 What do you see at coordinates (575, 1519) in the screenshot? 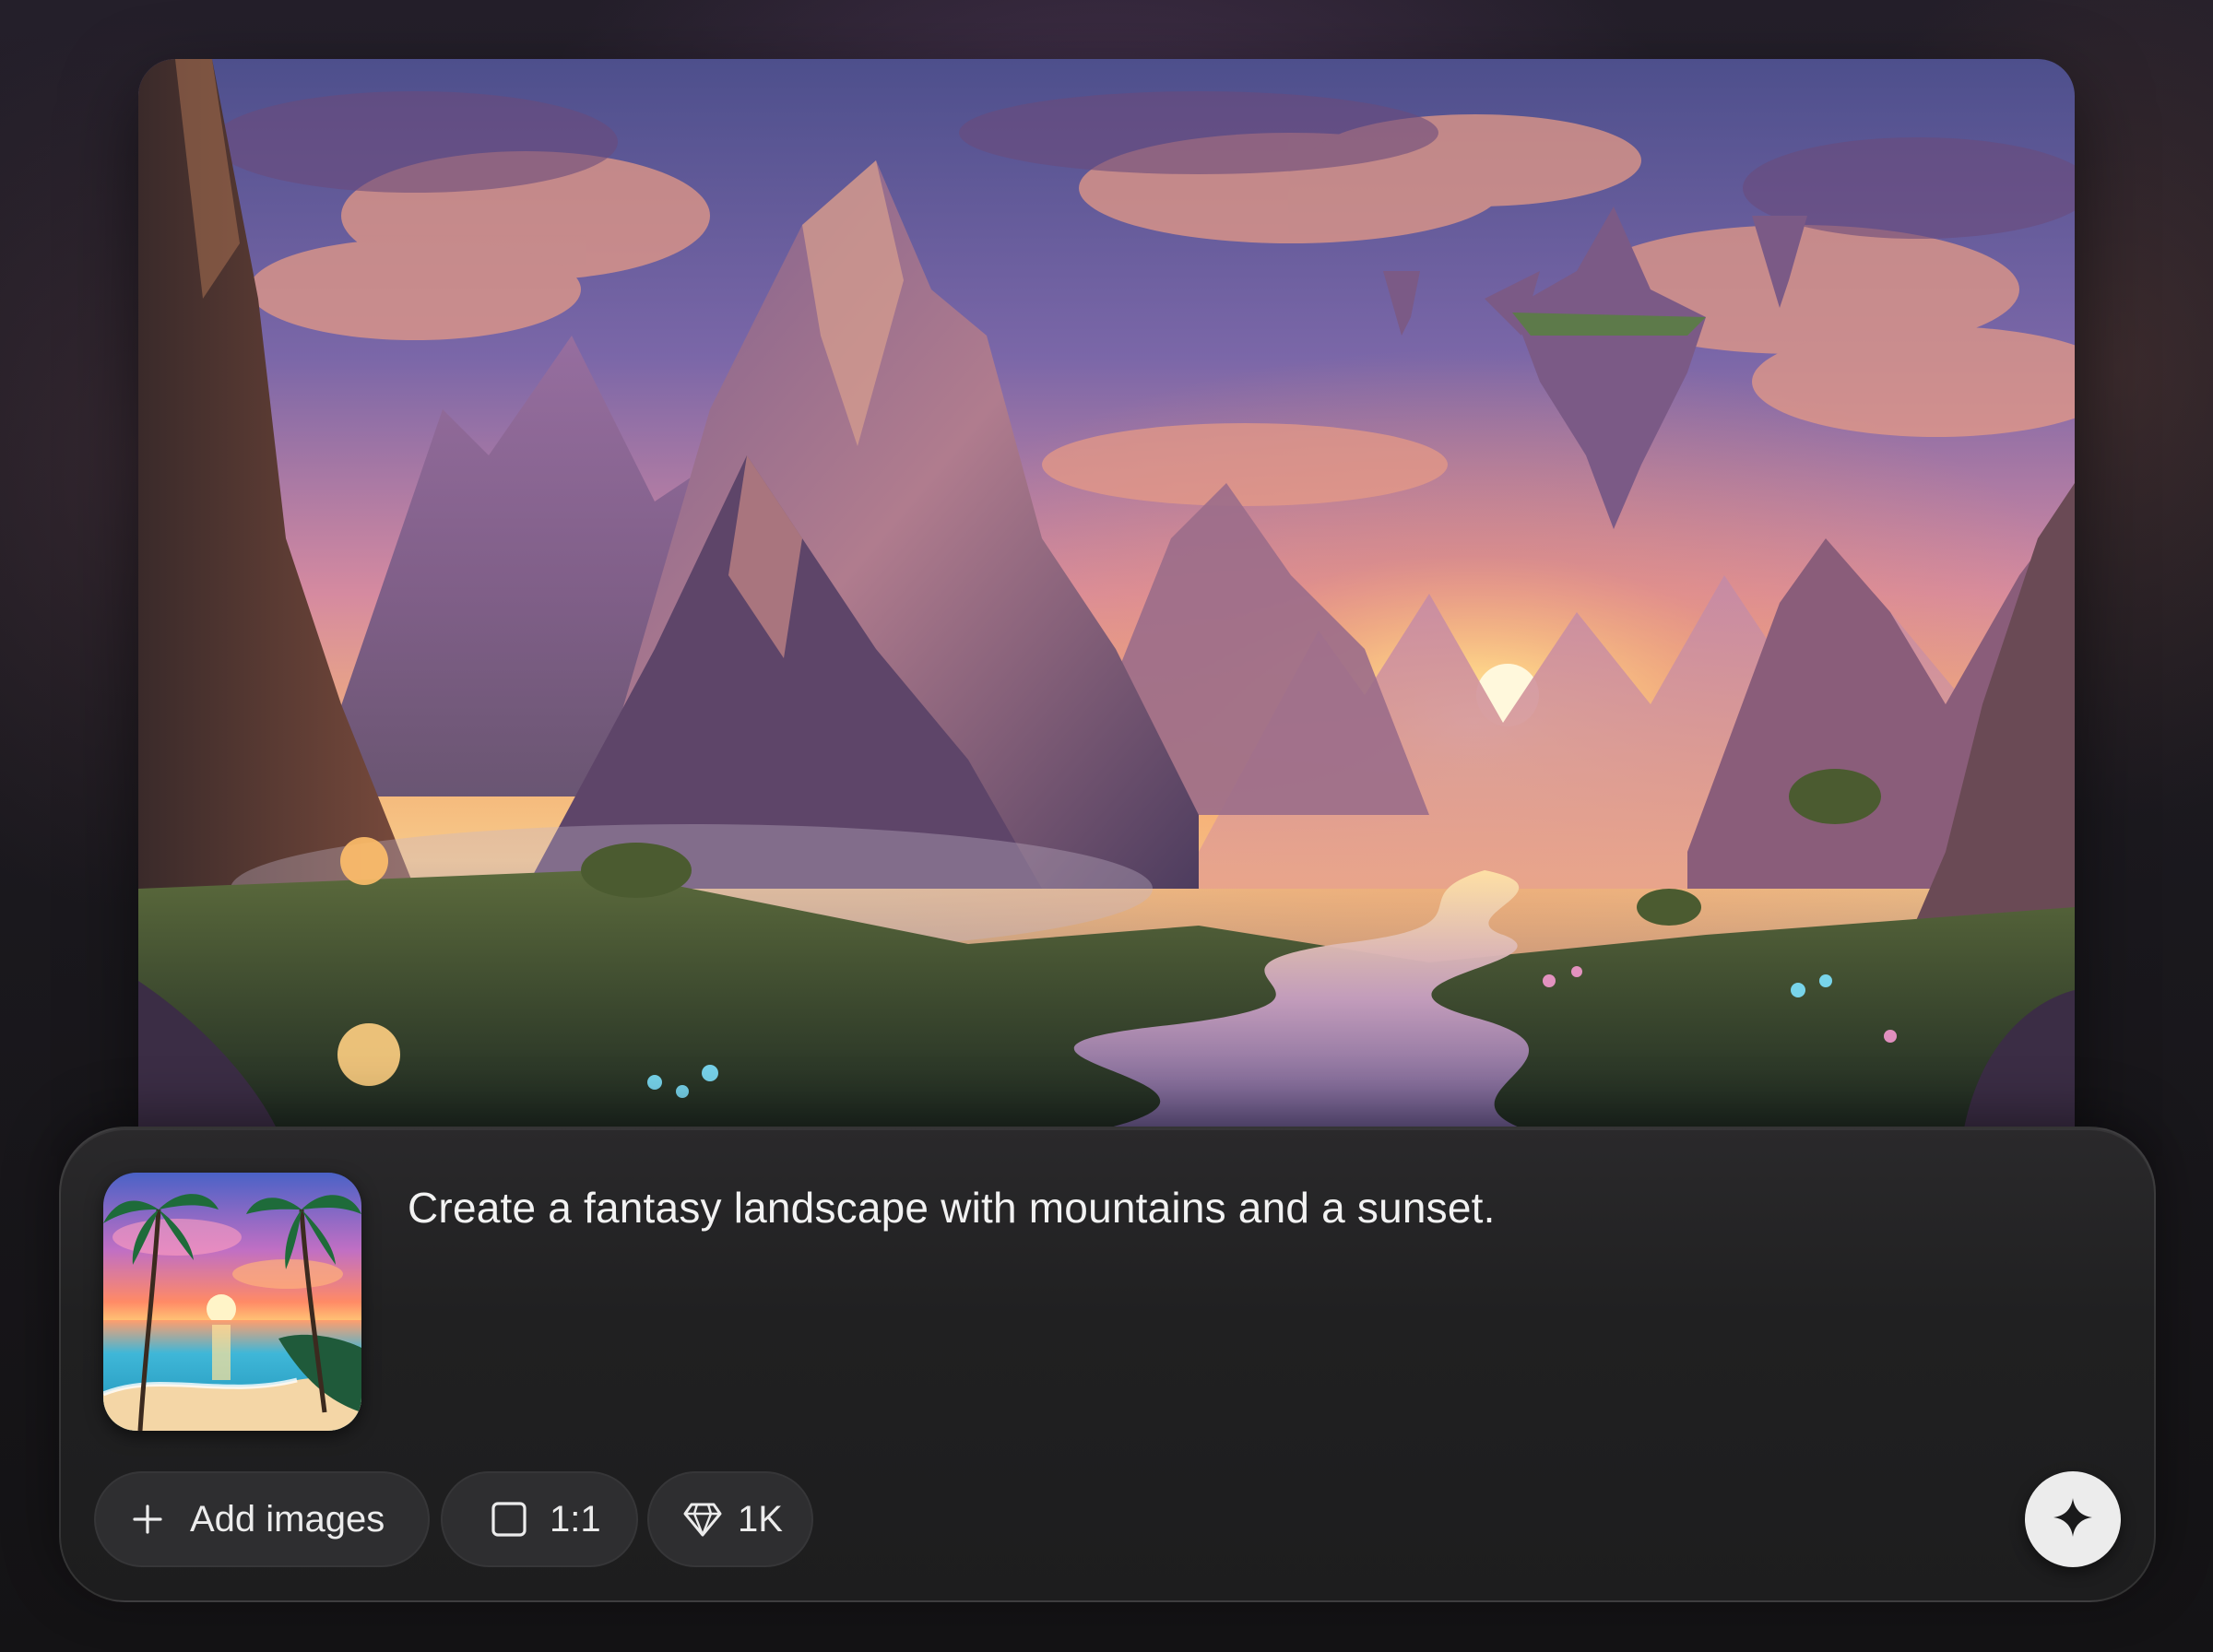
I see `aspect-ratio-label: 1:1` at bounding box center [575, 1519].